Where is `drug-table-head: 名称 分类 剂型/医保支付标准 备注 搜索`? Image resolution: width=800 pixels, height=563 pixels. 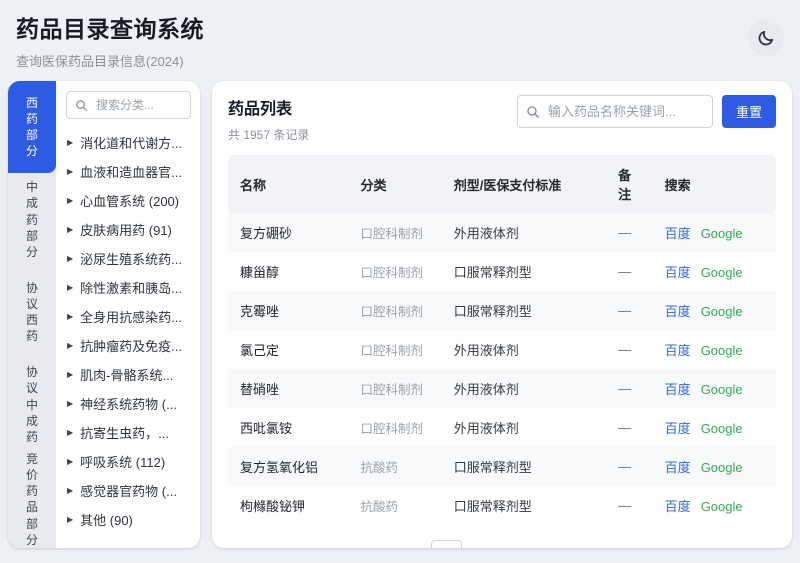
drug-table-head: 名称 分类 剂型/医保支付标准 备注 搜索 is located at coordinates (502, 184).